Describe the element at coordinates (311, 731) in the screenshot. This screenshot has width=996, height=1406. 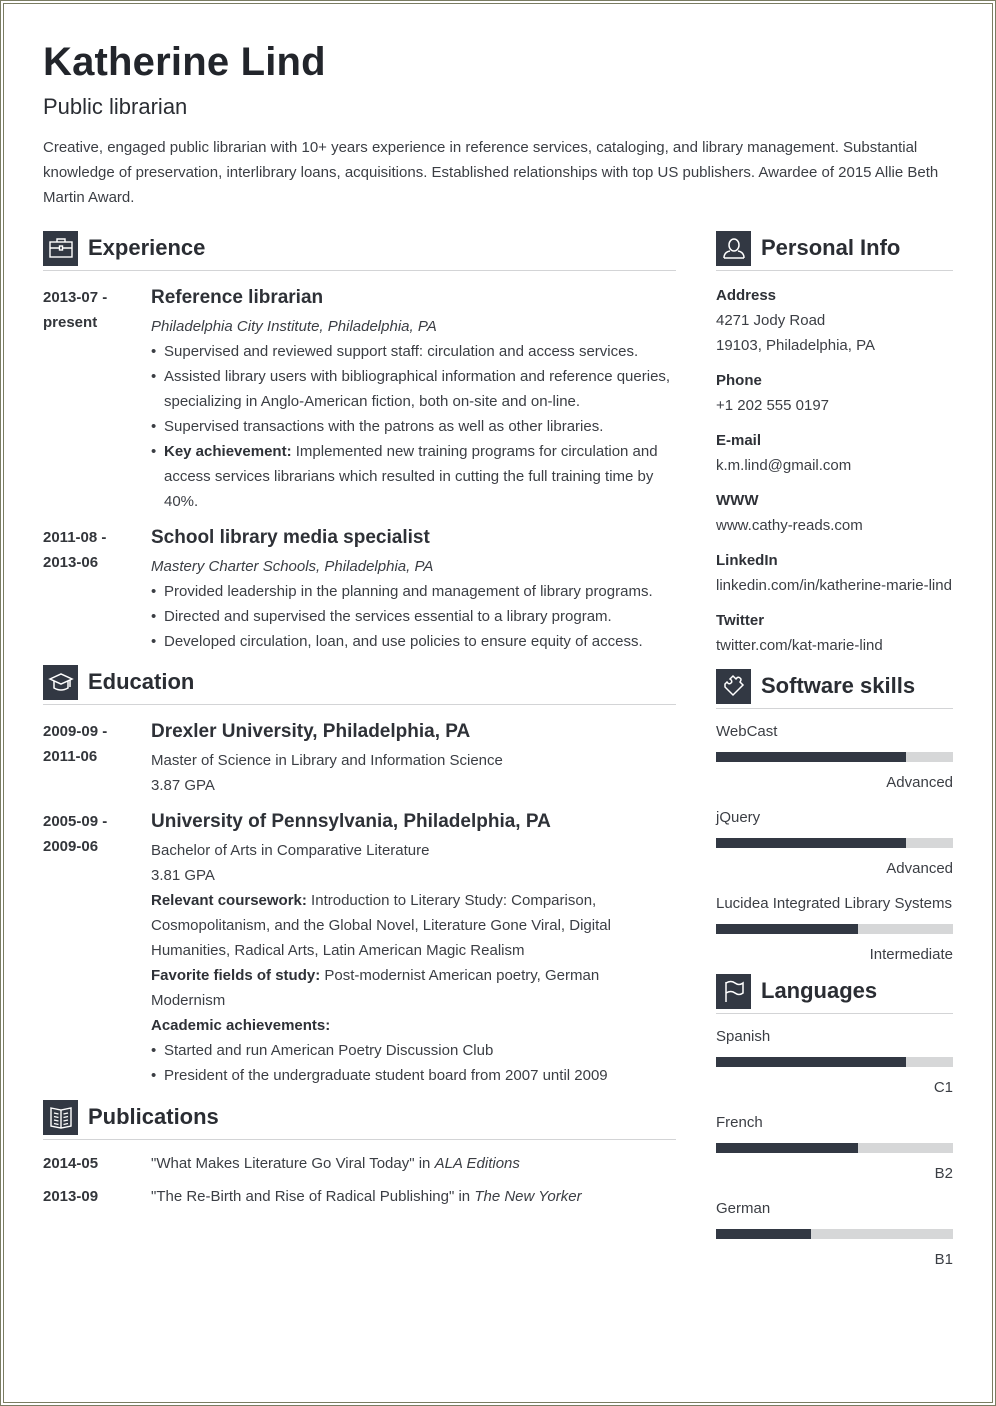
I see `school-name: Drexler University, Philadelphia, PA` at that location.